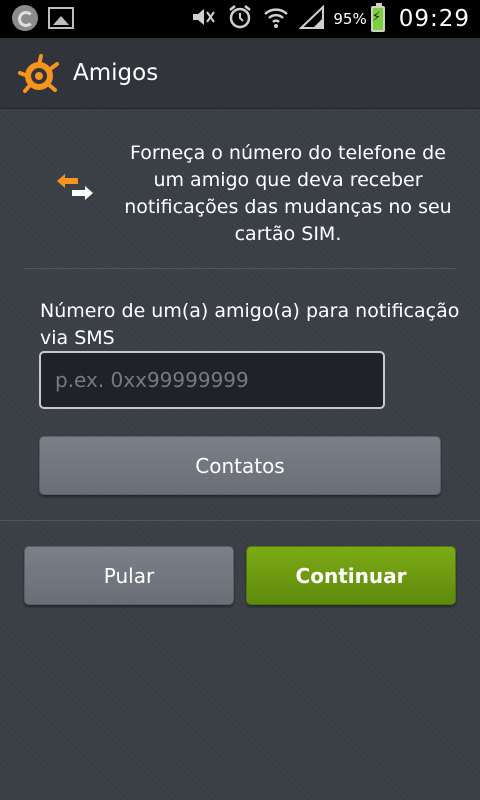  What do you see at coordinates (276, 19) in the screenshot?
I see `wifi-icon` at bounding box center [276, 19].